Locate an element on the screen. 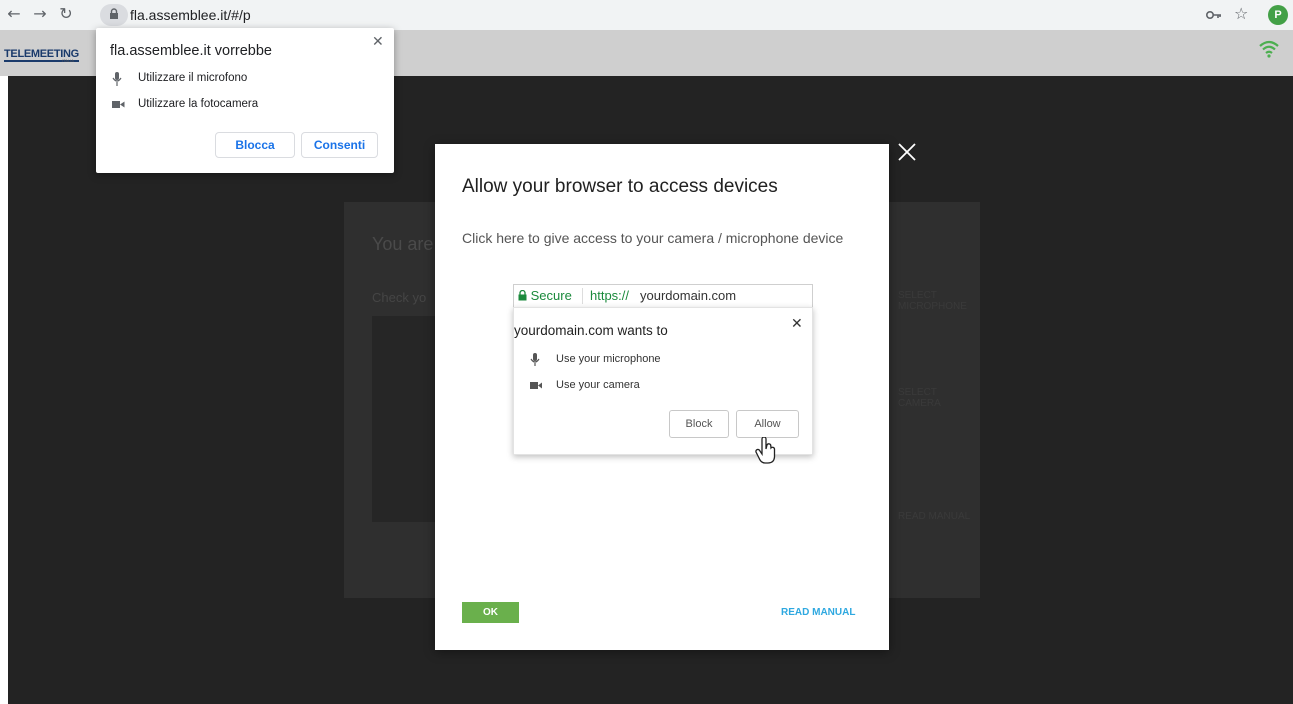 The image size is (1293, 704). underlay-title: You are is located at coordinates (403, 244).